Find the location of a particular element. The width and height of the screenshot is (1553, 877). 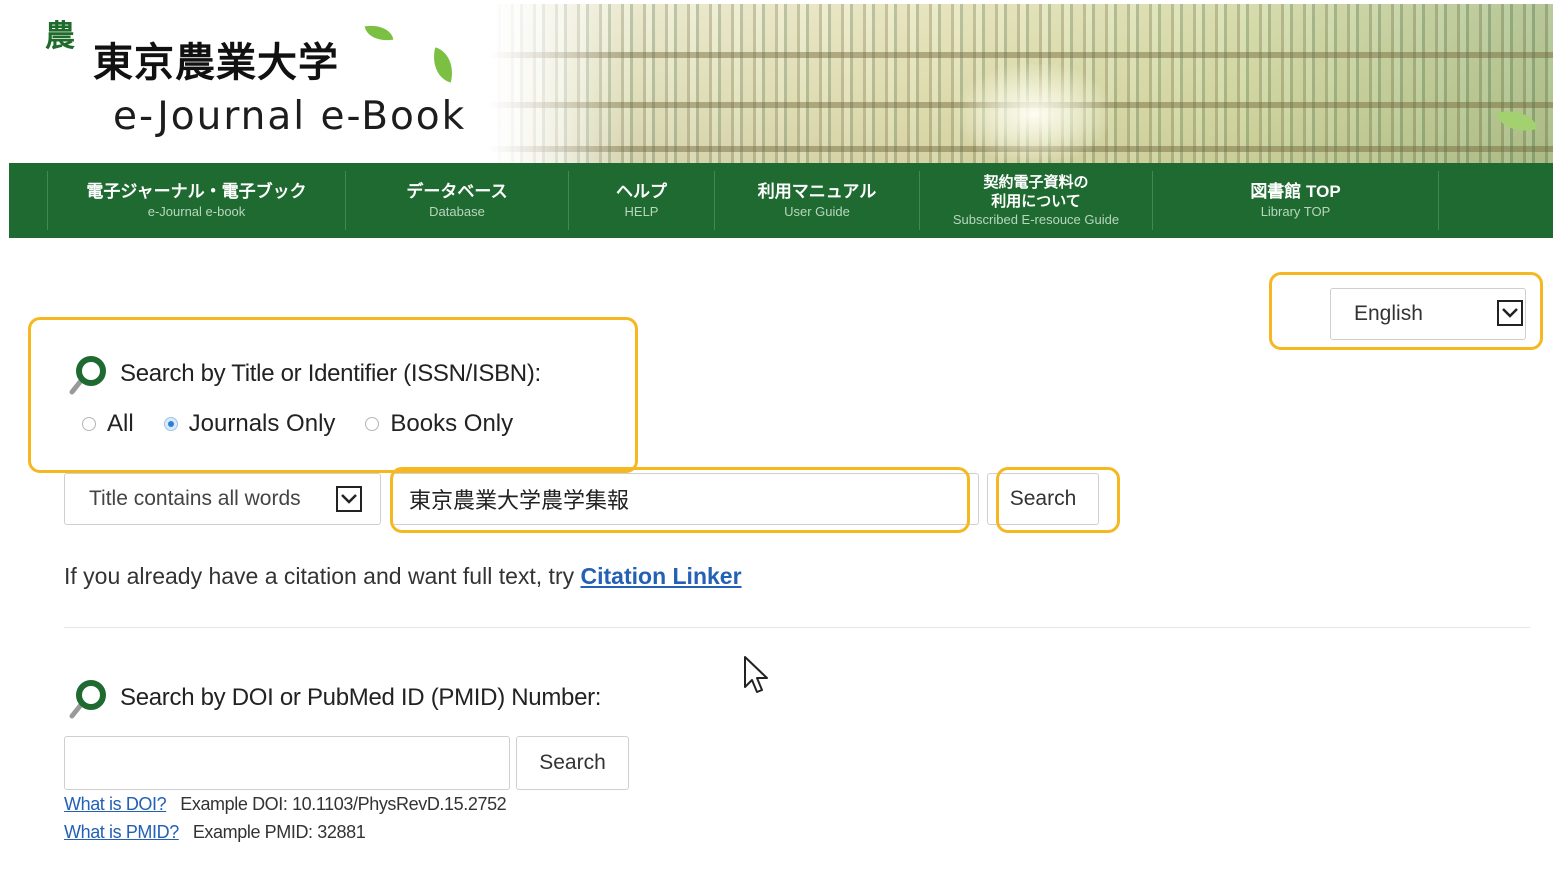

nav-item-label: 利用マニュアル is located at coordinates (817, 191).